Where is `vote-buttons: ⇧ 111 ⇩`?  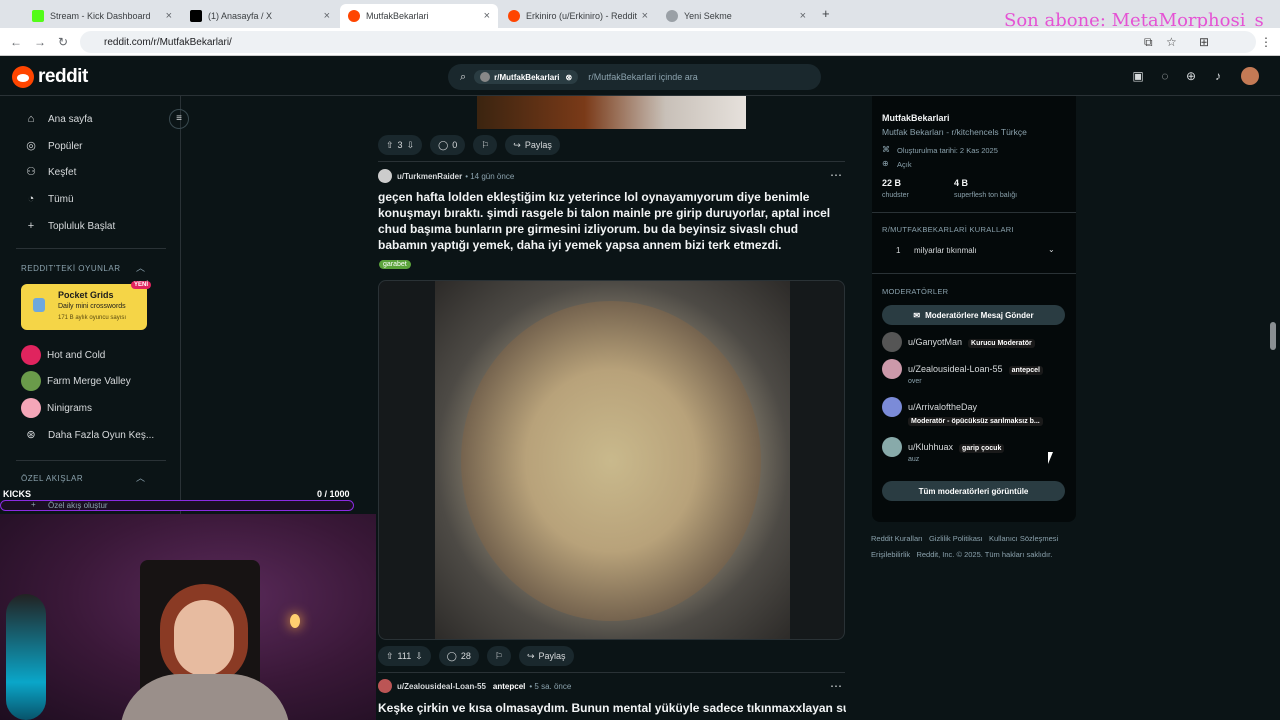 vote-buttons: ⇧ 111 ⇩ is located at coordinates (404, 656).